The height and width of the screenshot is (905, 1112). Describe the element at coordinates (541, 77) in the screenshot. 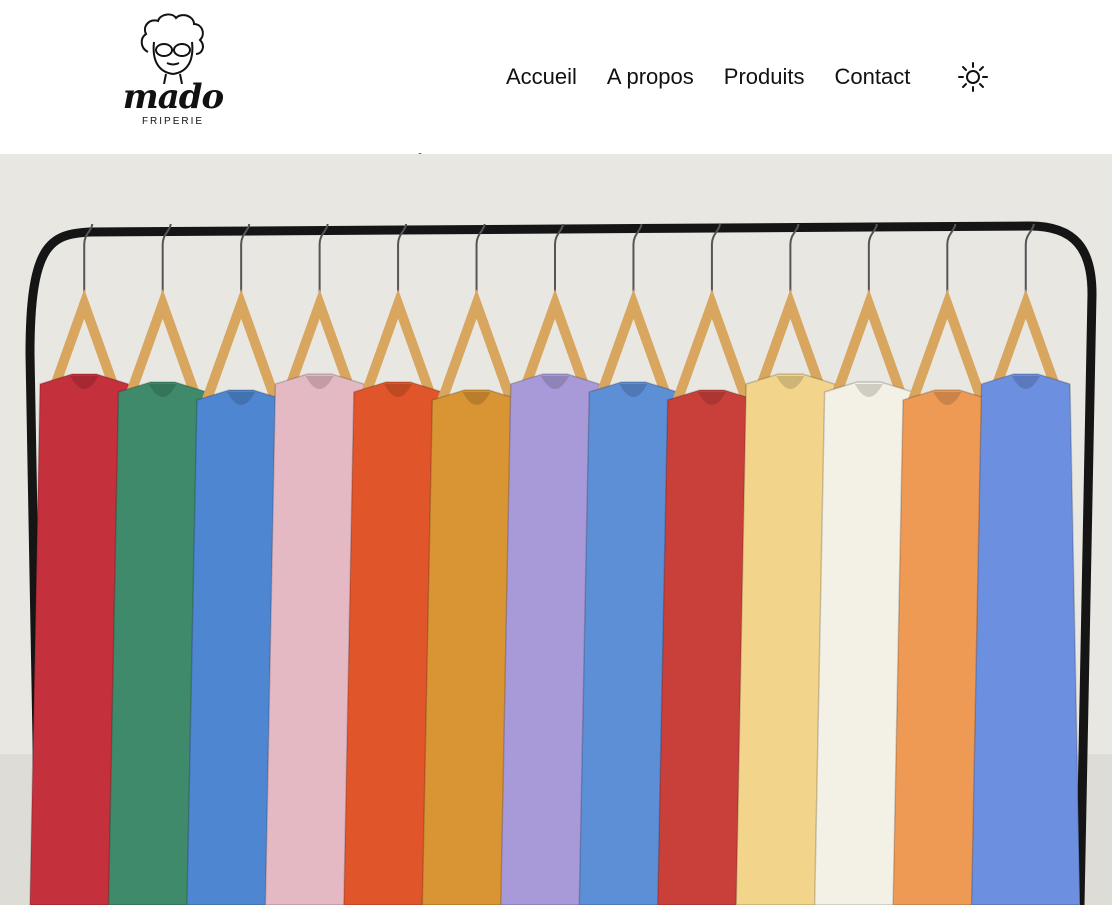

I see `nav-item-accueil: Accueil` at that location.